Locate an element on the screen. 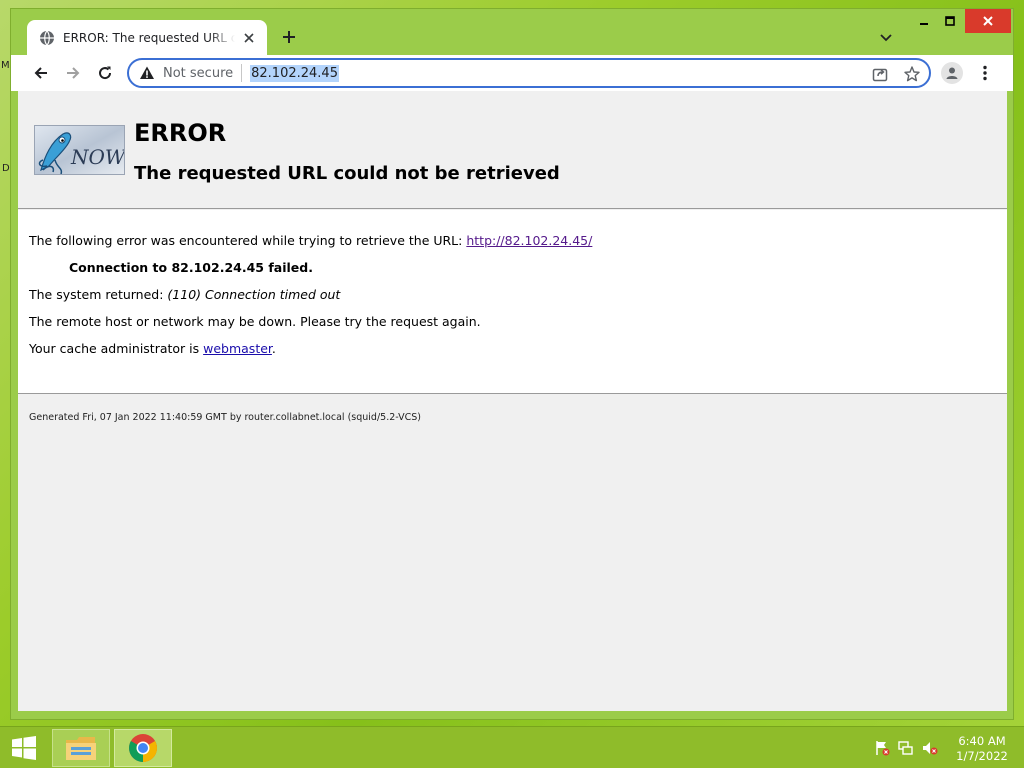  file-explorer-icon is located at coordinates (81, 748).